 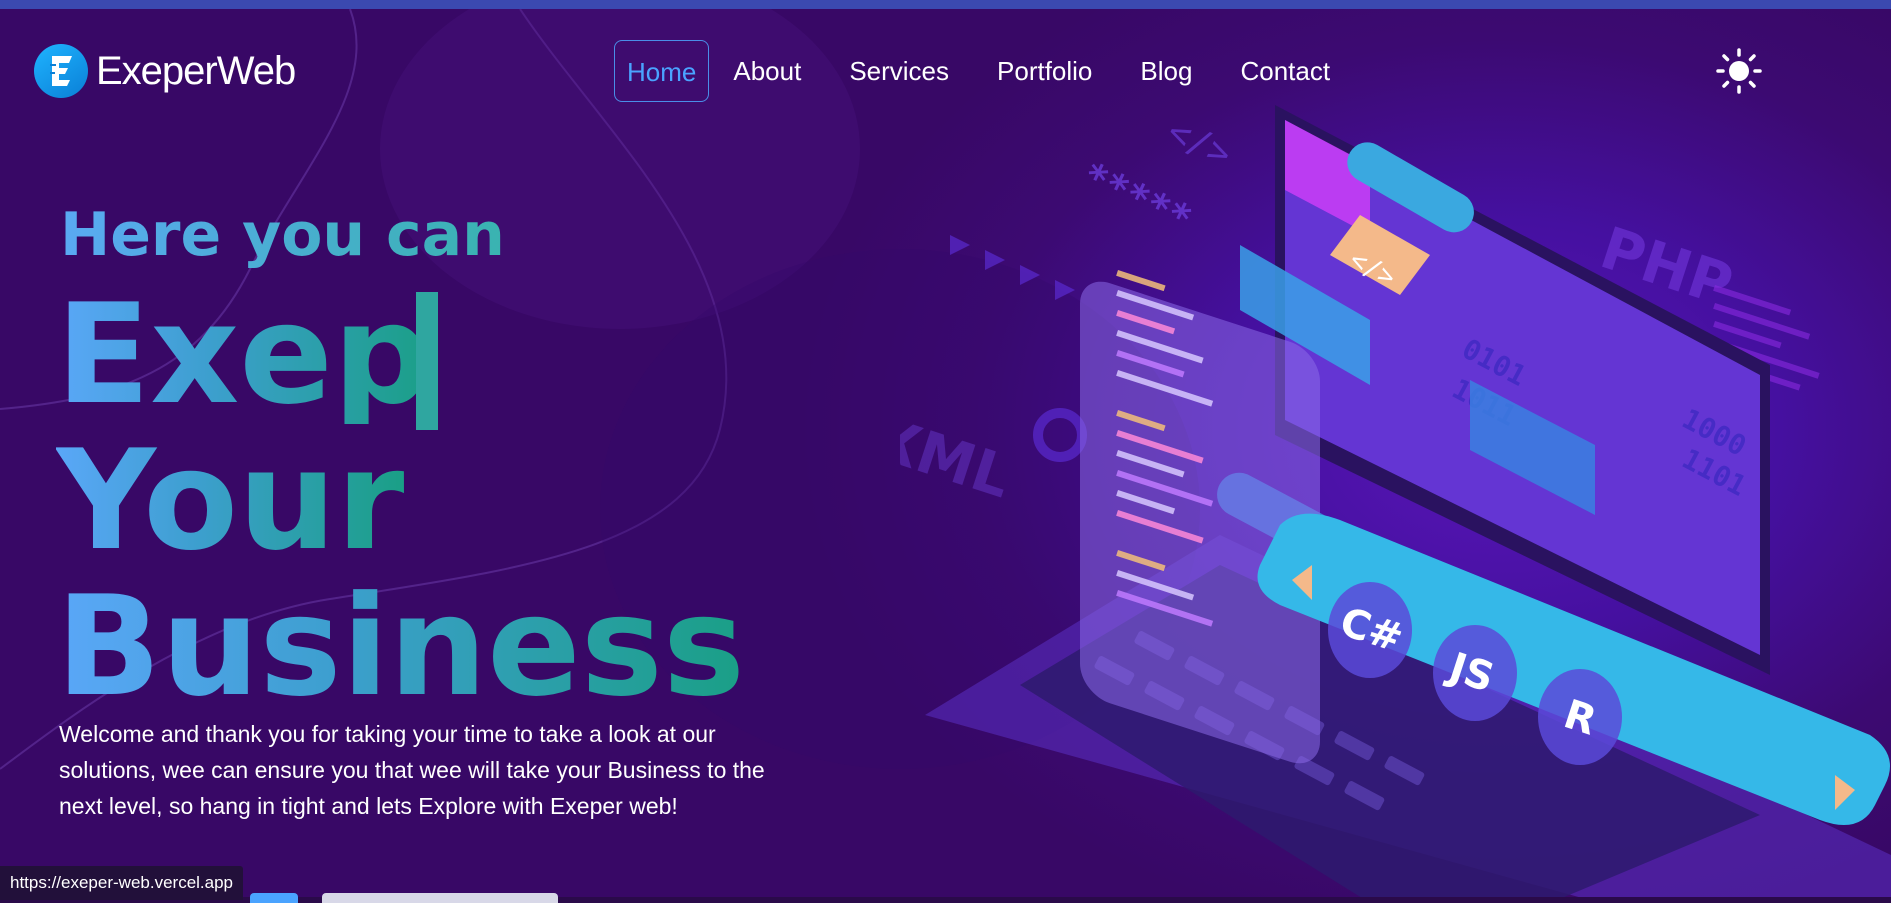 What do you see at coordinates (945, 4) in the screenshot?
I see `top-accent-line` at bounding box center [945, 4].